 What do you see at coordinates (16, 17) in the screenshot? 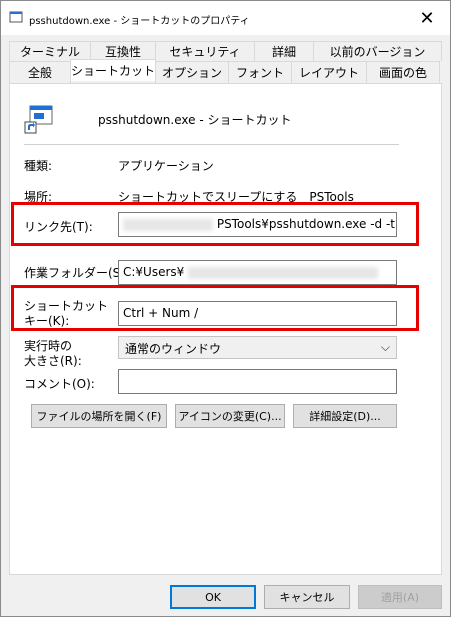
I see `console-app-icon` at bounding box center [16, 17].